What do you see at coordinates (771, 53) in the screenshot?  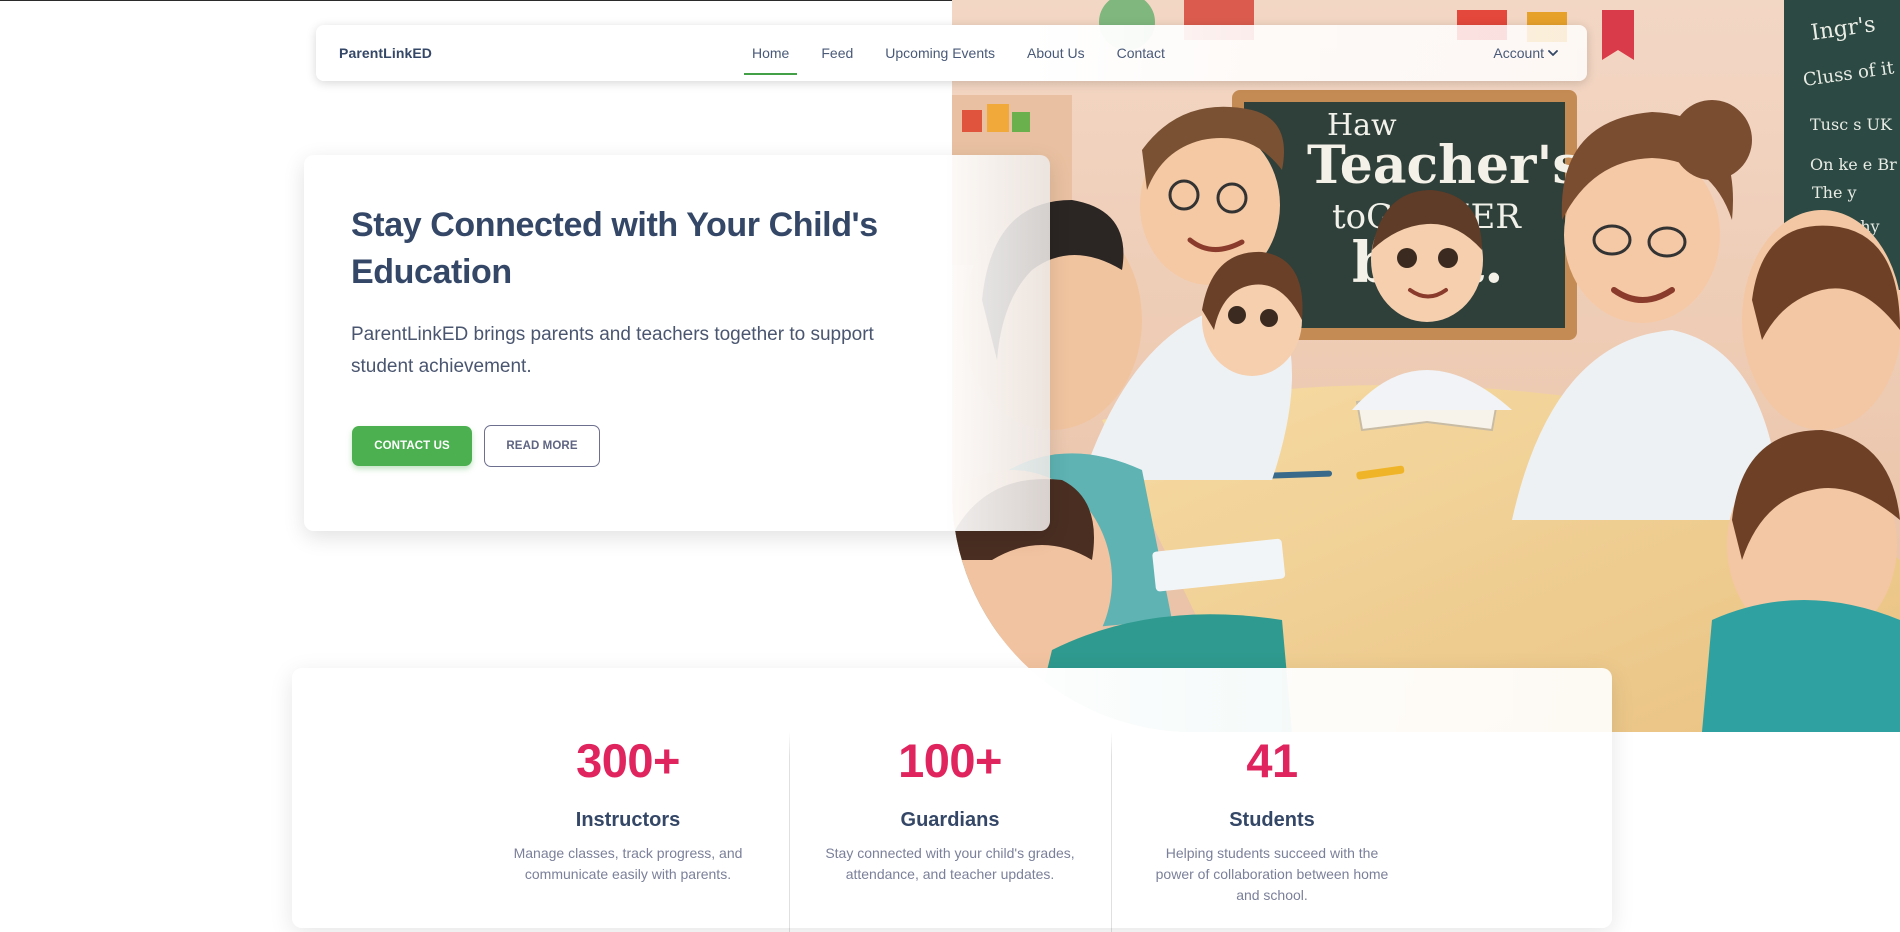 I see `nav-link-home: Home` at bounding box center [771, 53].